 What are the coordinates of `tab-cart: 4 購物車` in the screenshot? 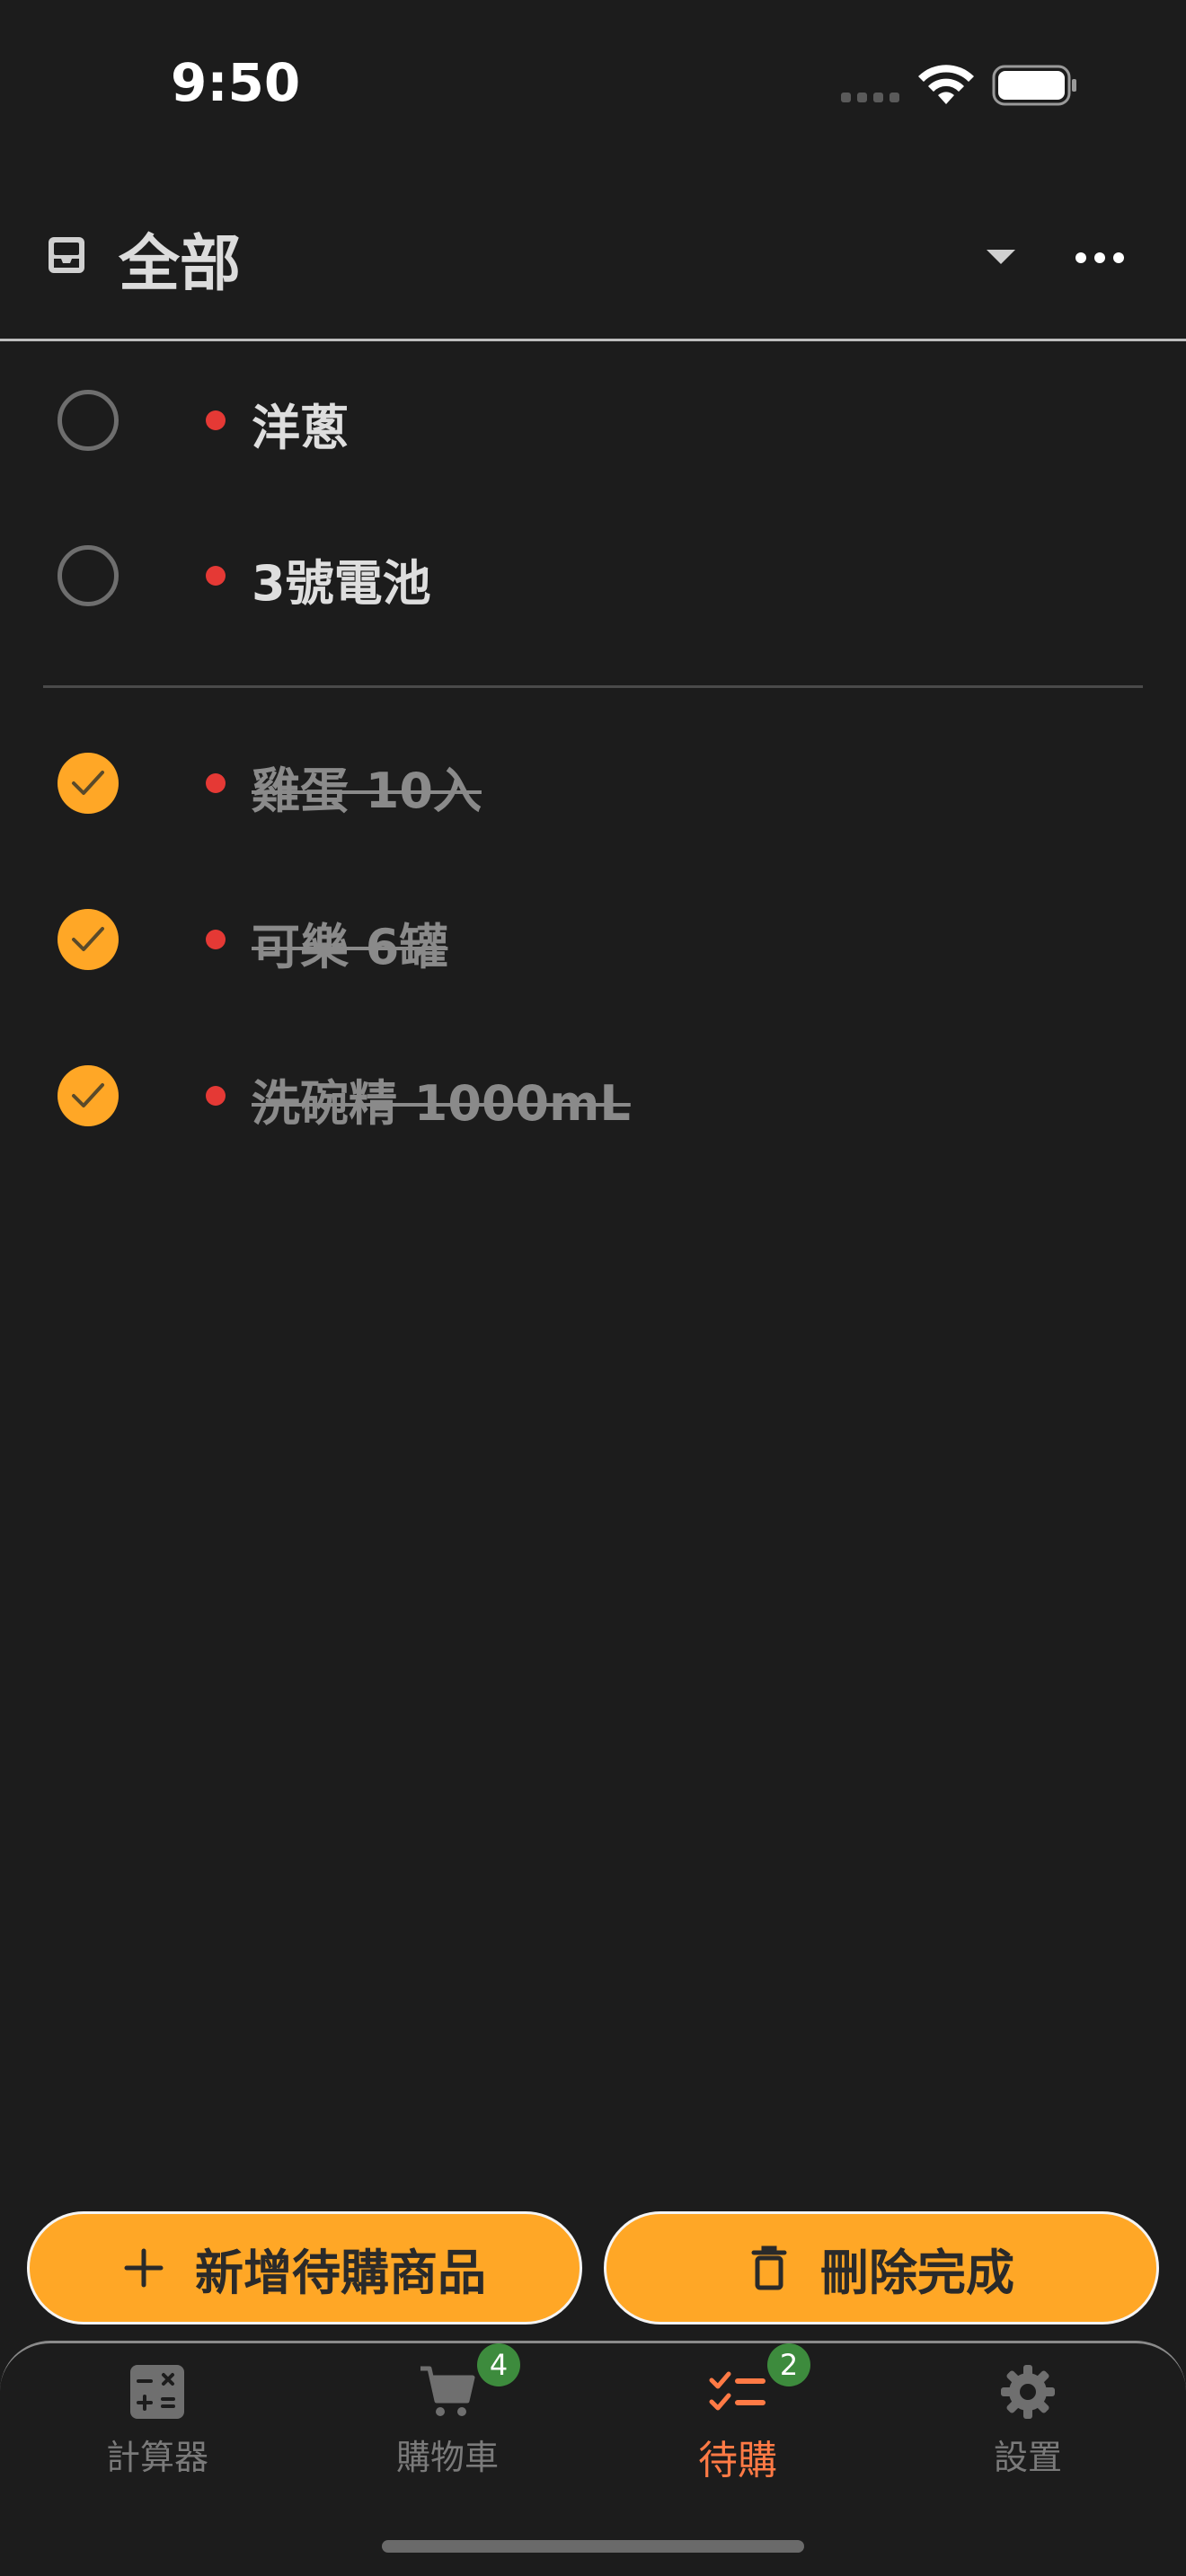 It's located at (447, 2424).